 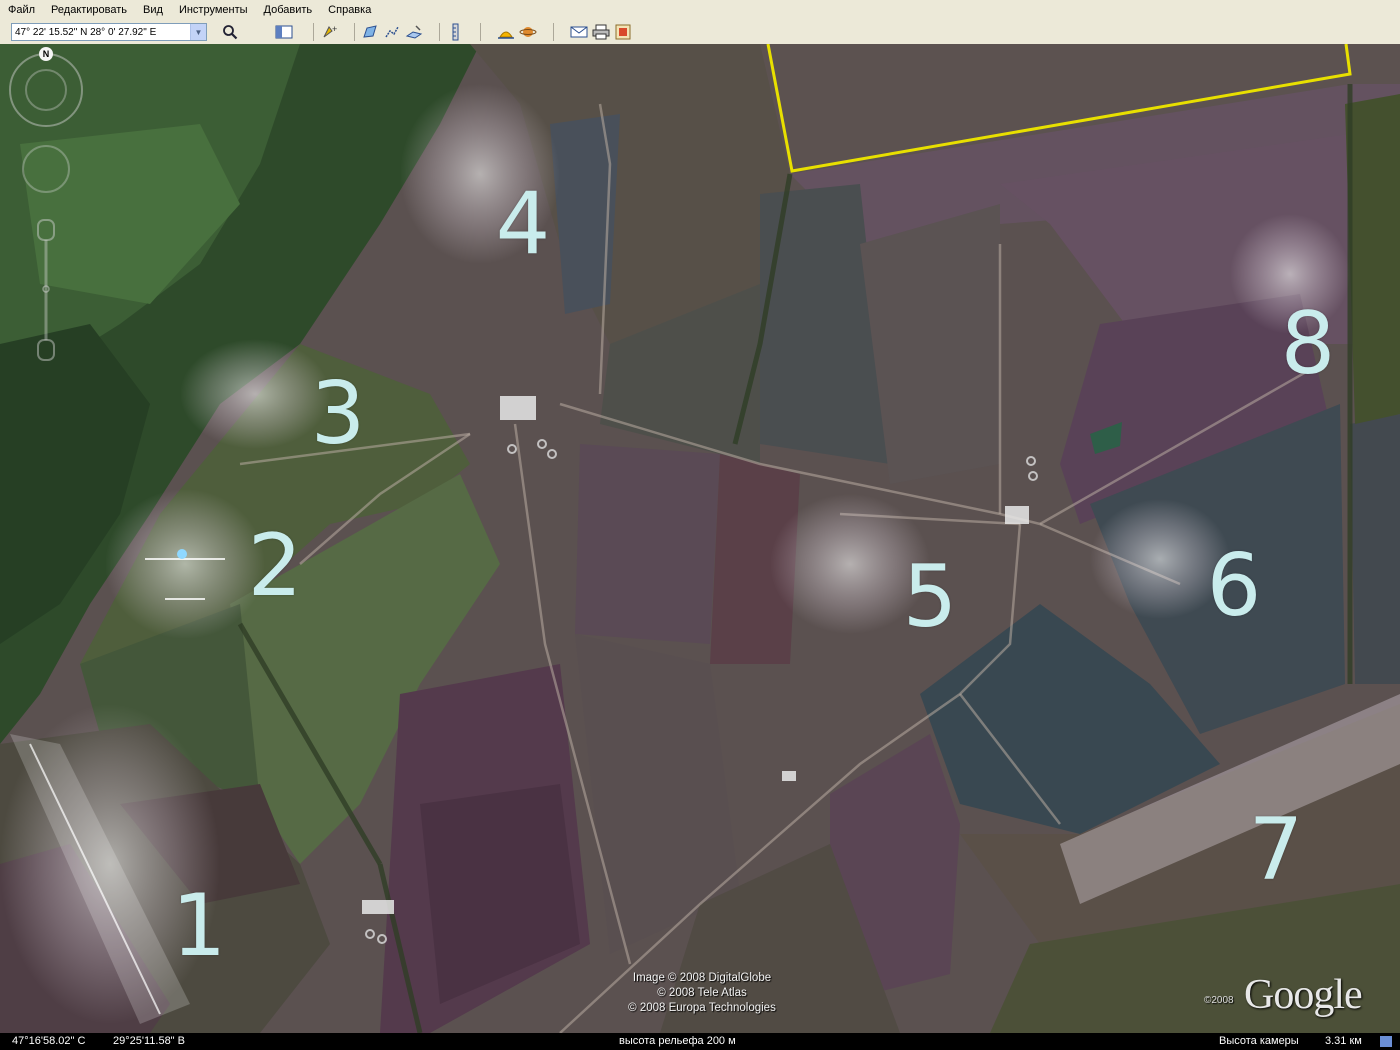 I want to click on email-icon, so click(x=579, y=32).